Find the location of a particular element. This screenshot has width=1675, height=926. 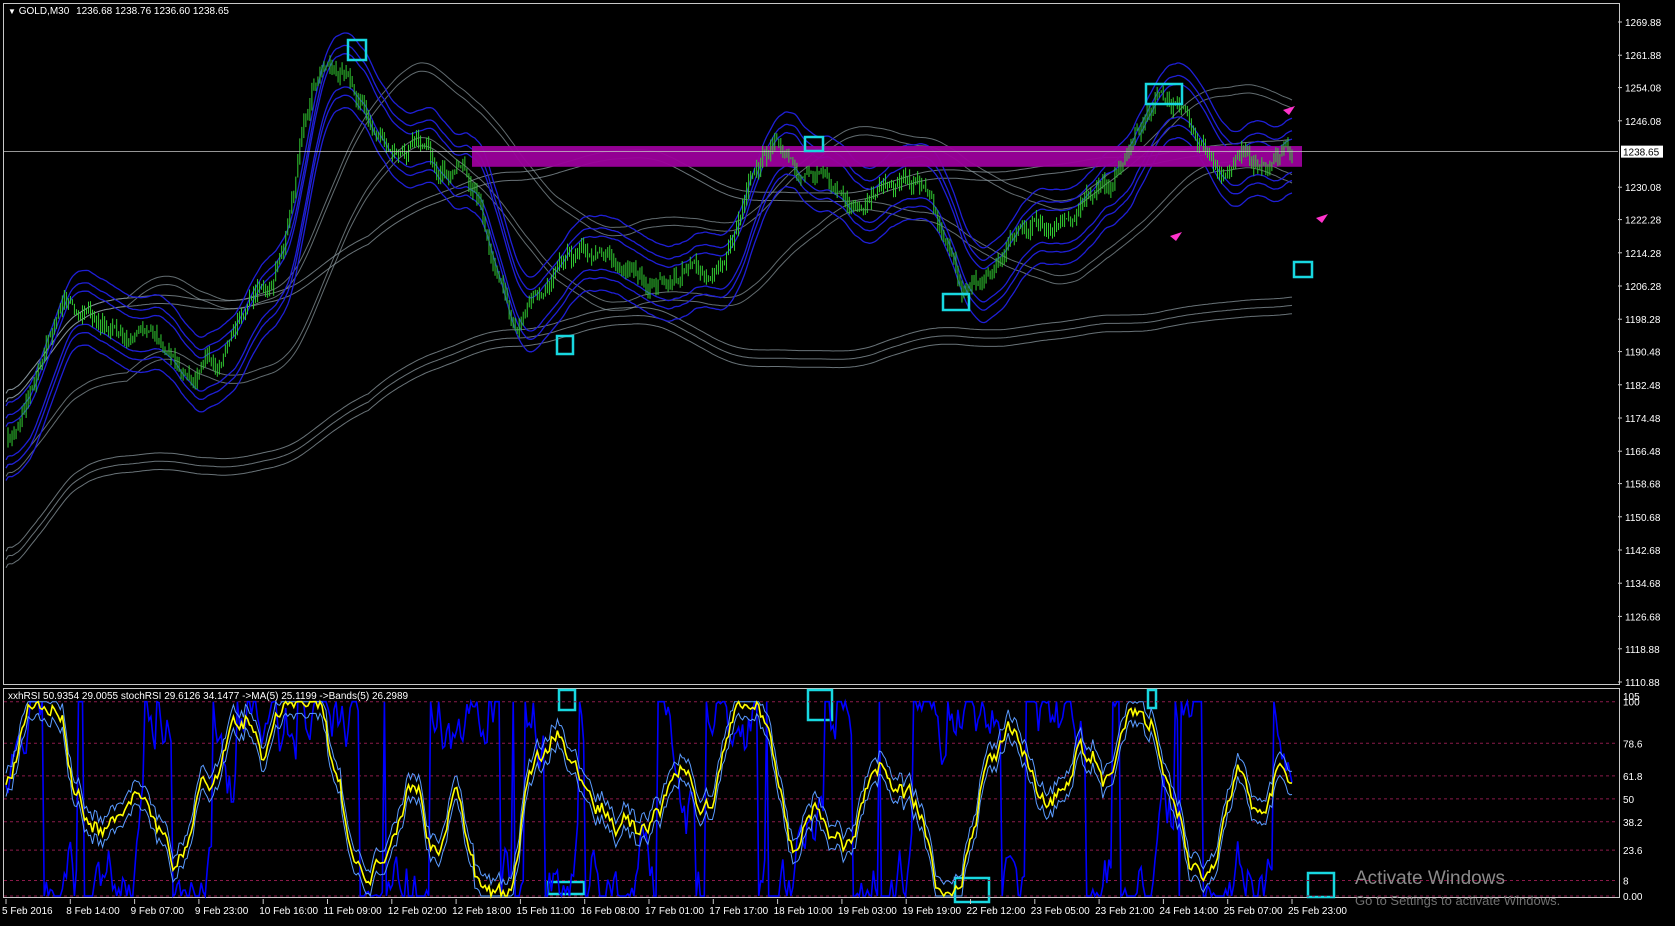

collapse-icon: ▼ is located at coordinates (12, 11).